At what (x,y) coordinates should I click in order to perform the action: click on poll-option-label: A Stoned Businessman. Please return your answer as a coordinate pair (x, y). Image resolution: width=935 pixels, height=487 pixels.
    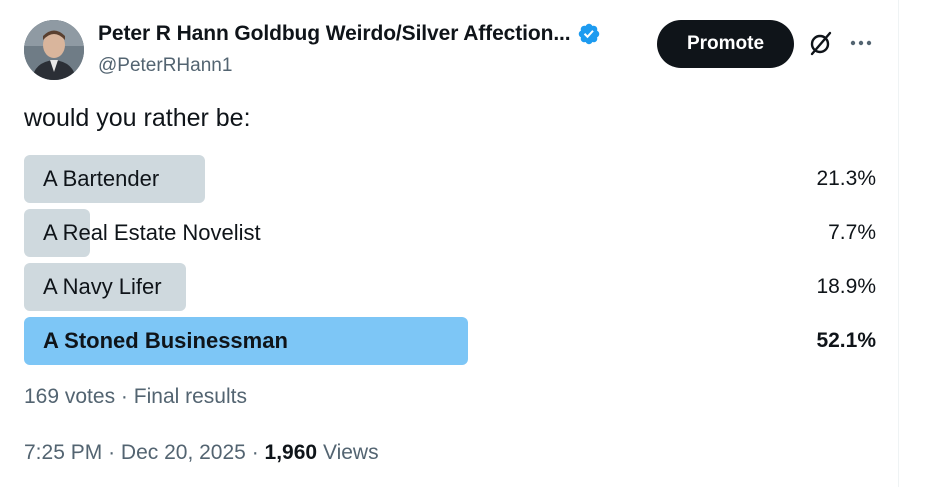
    Looking at the image, I should click on (165, 340).